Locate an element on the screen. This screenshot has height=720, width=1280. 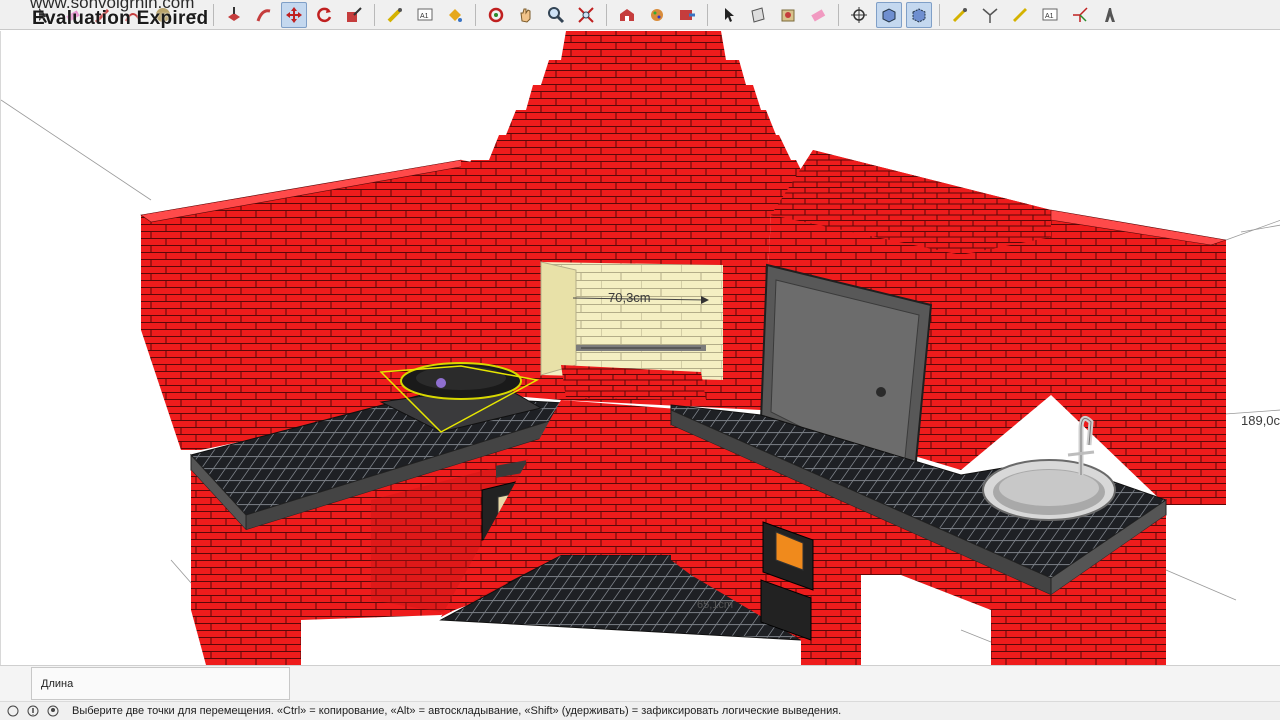
walk-tool-button is located at coordinates (1080, 15).